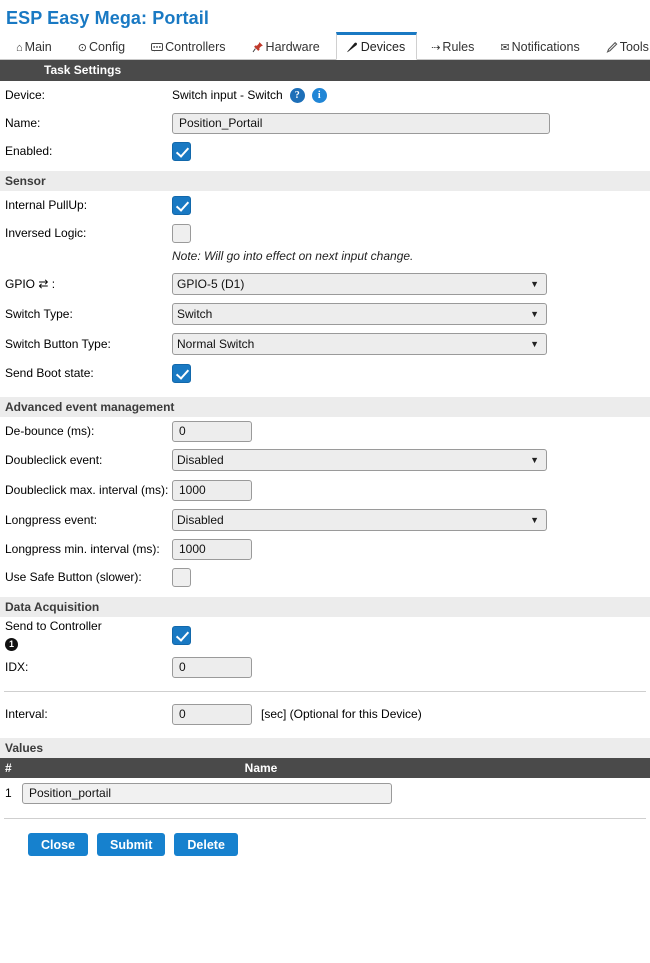 The image size is (650, 963). Describe the element at coordinates (39, 314) in the screenshot. I see `switch-type-label: Switch Type:` at that location.